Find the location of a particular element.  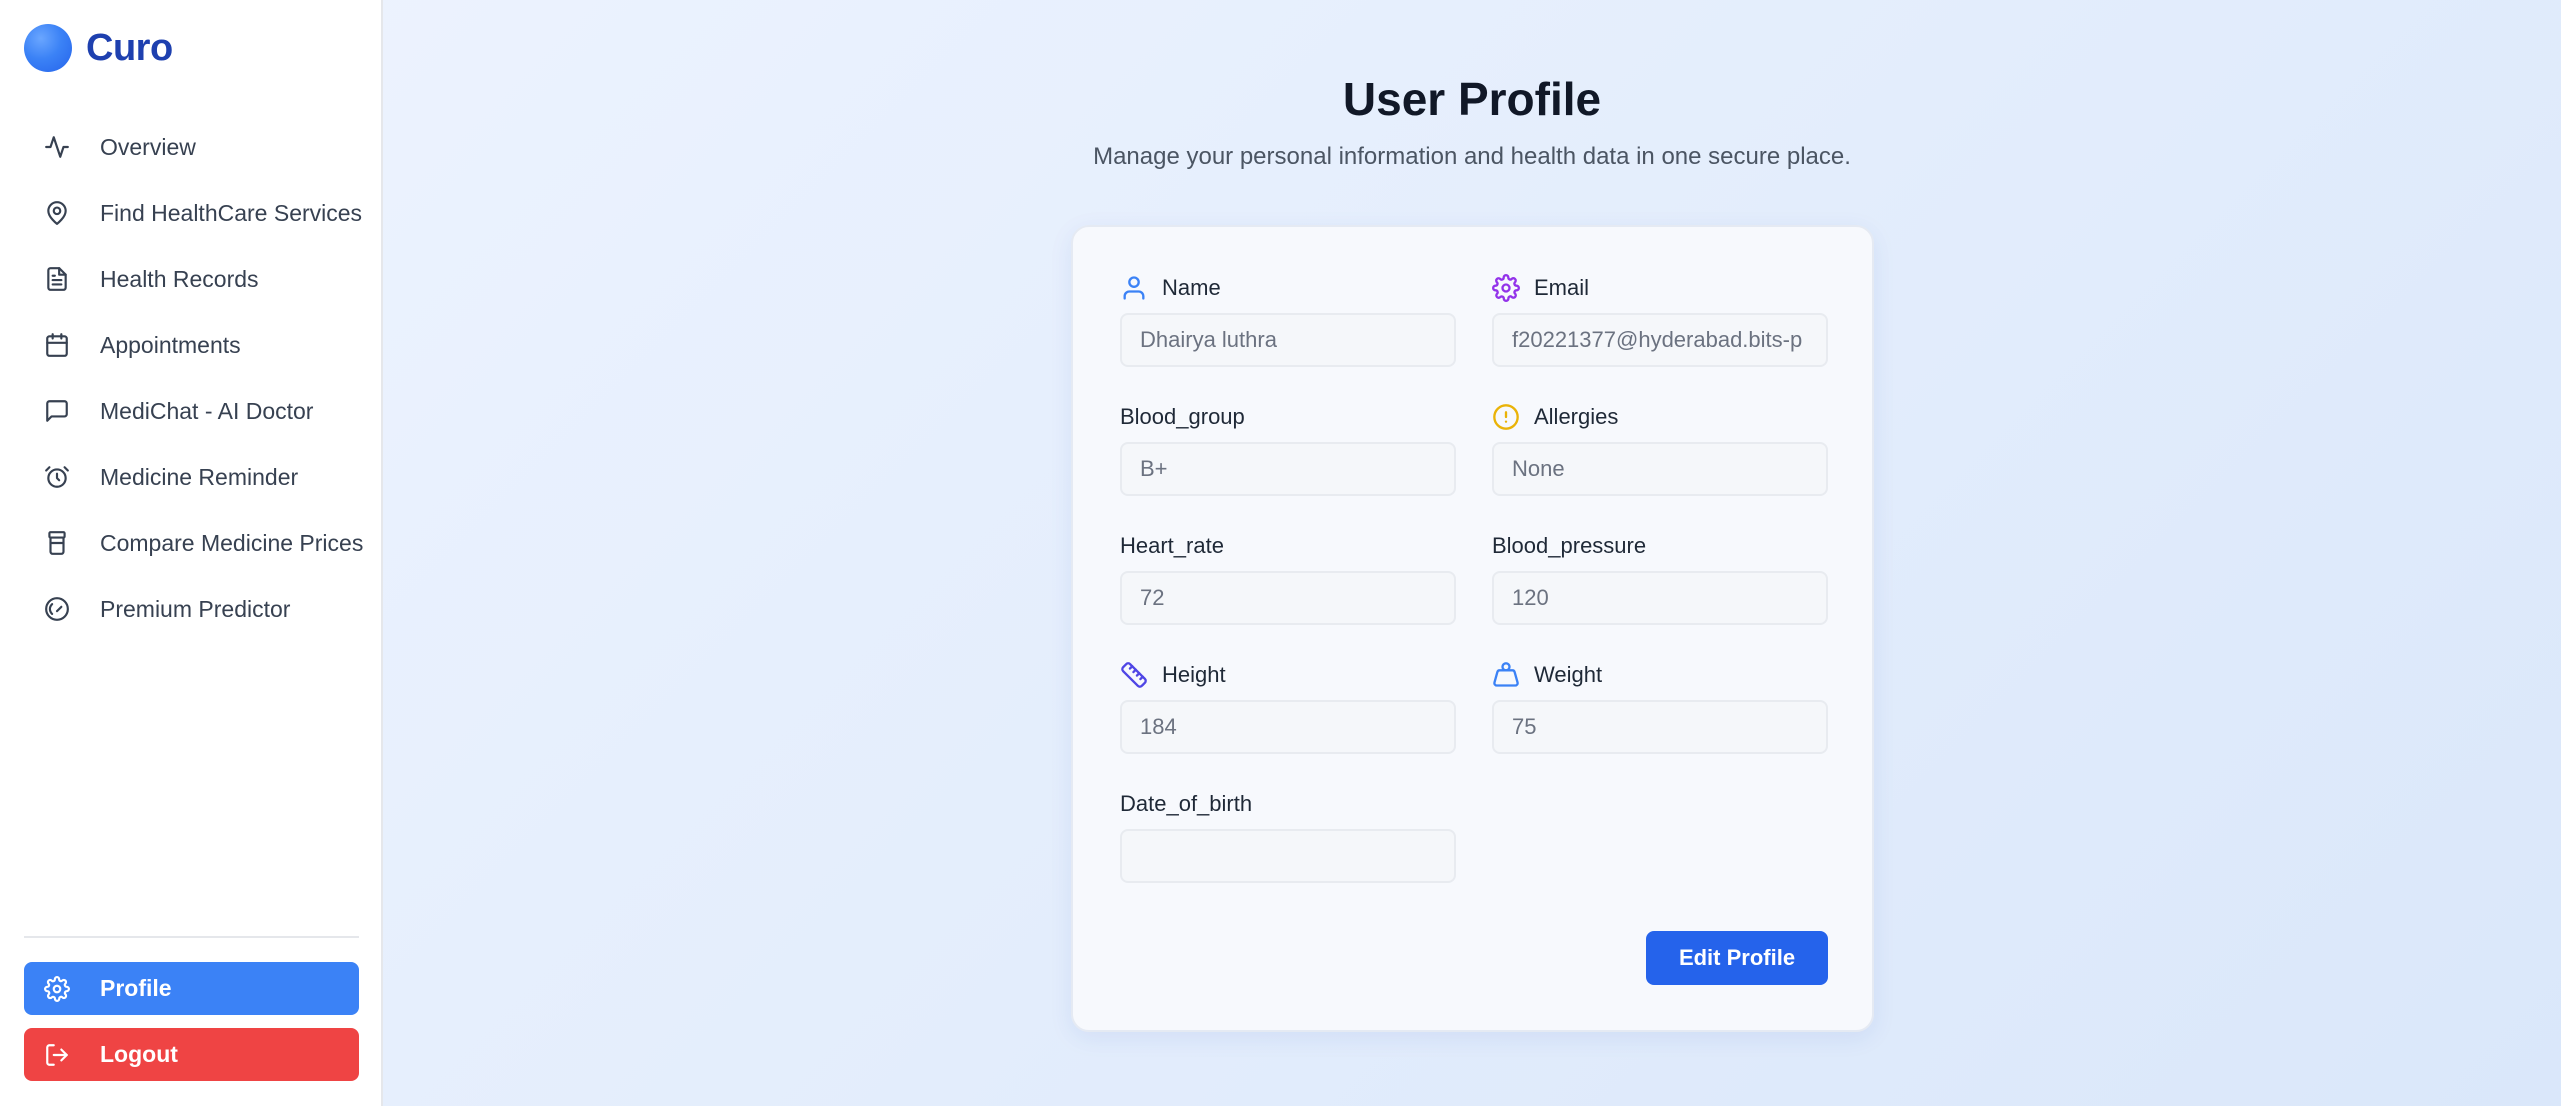

heart-rate-label: Heart_rate is located at coordinates (1172, 545).